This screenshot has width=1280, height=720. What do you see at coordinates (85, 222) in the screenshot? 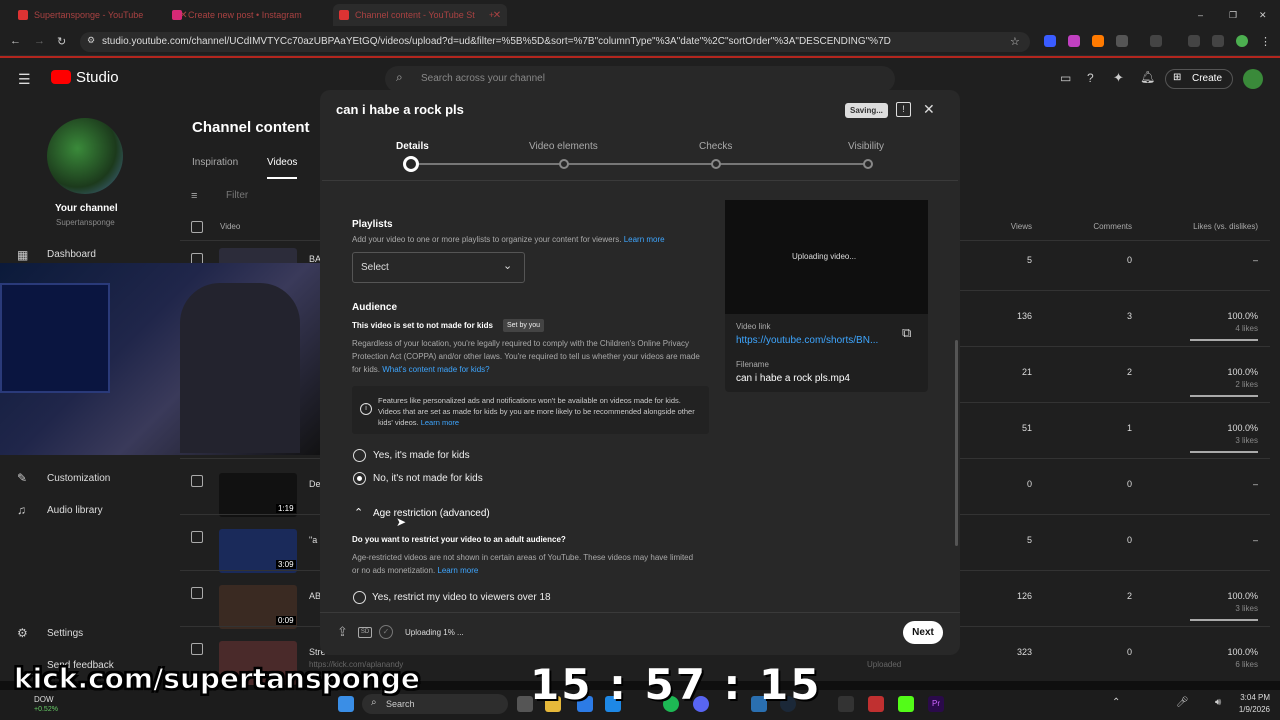
I see `channel-name: Supertansponge` at bounding box center [85, 222].